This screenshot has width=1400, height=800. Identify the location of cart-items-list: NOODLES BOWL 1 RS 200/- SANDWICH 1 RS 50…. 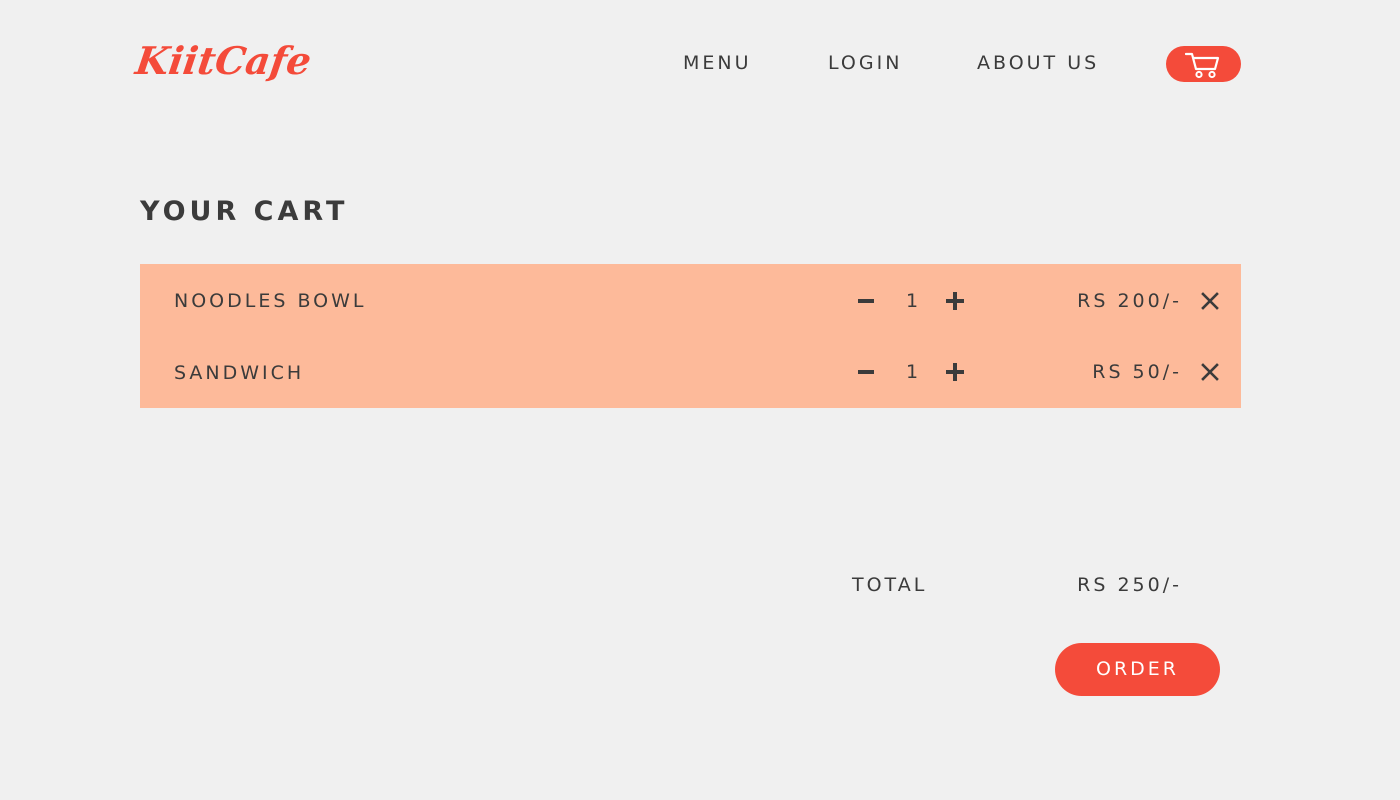
(690, 336).